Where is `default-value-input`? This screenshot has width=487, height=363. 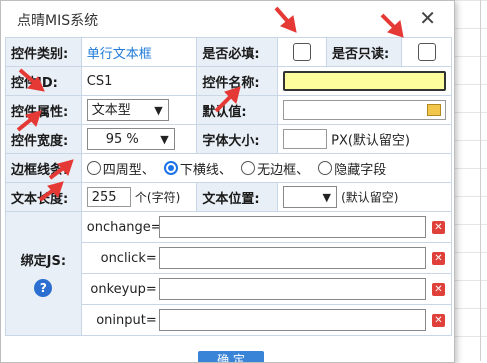
default-value-input is located at coordinates (364, 110).